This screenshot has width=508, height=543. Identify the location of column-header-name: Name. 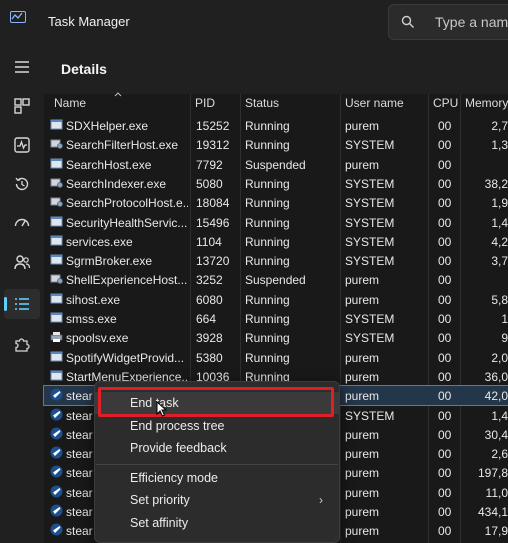
(70, 103).